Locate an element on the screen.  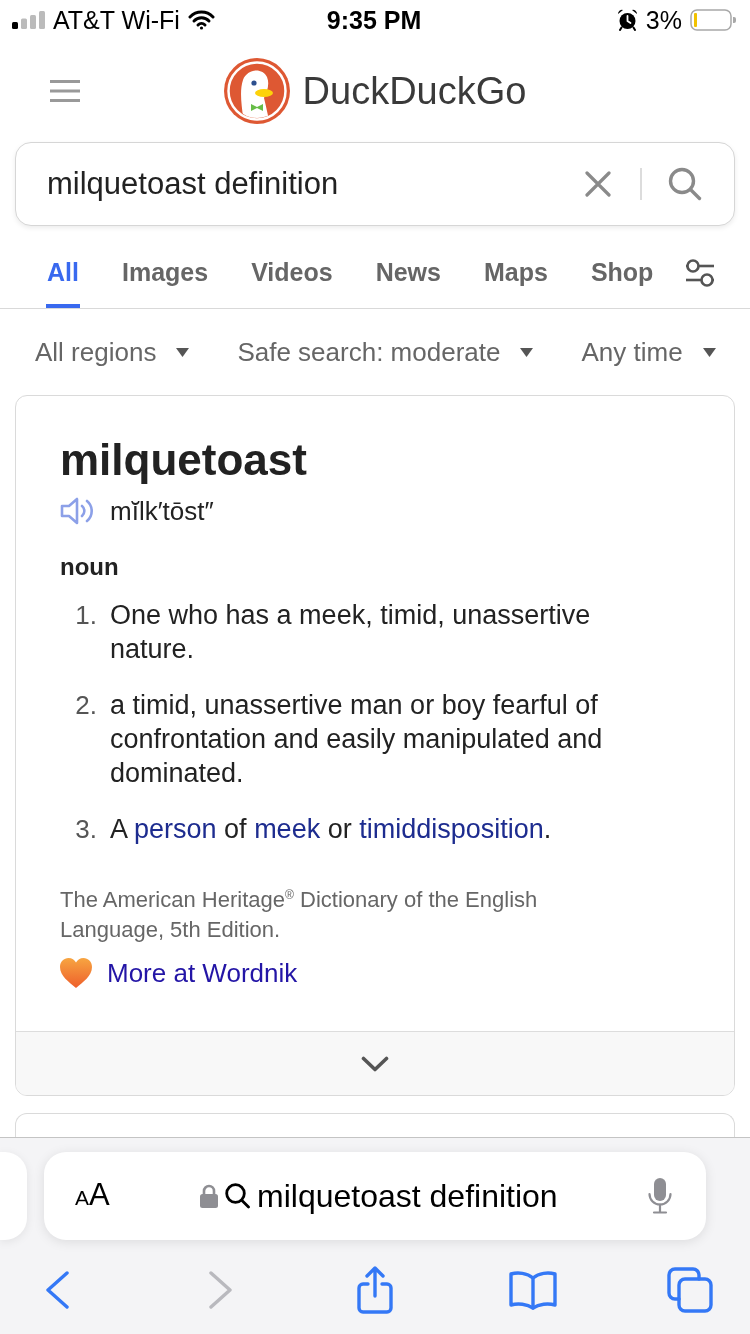
back-icon is located at coordinates (57, 1290).